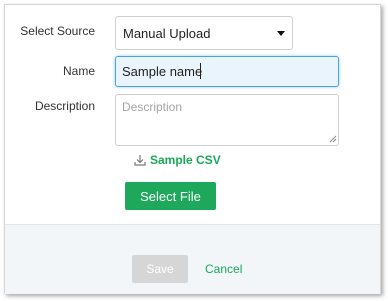  What do you see at coordinates (185, 160) in the screenshot?
I see `sample-csv-label: Sample CSV` at bounding box center [185, 160].